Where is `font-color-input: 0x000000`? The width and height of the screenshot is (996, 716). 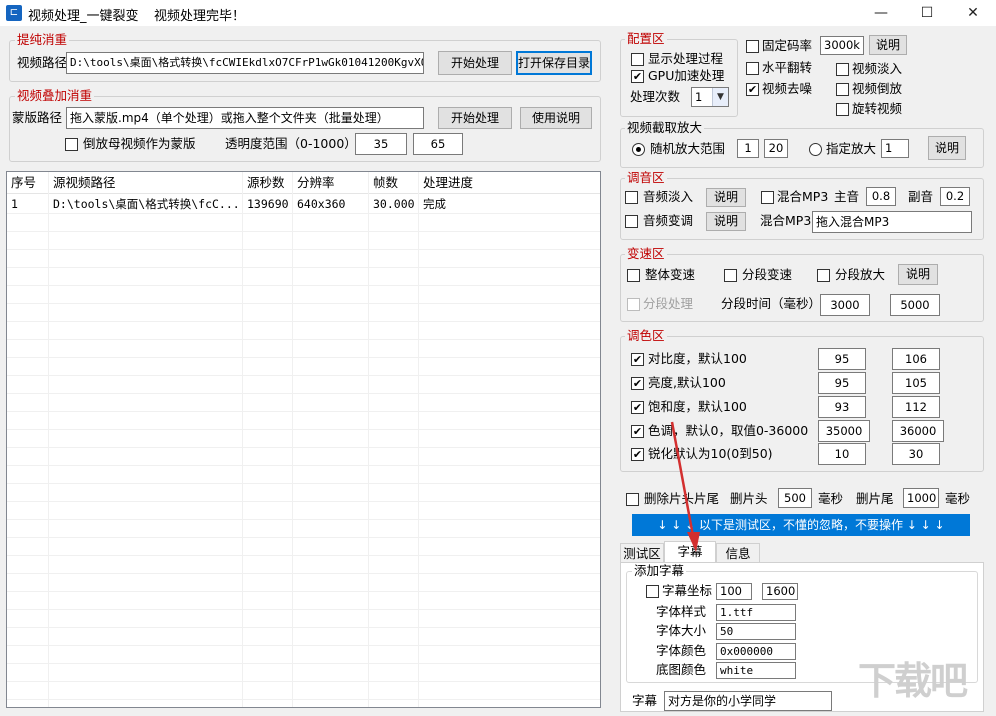 font-color-input: 0x000000 is located at coordinates (756, 651).